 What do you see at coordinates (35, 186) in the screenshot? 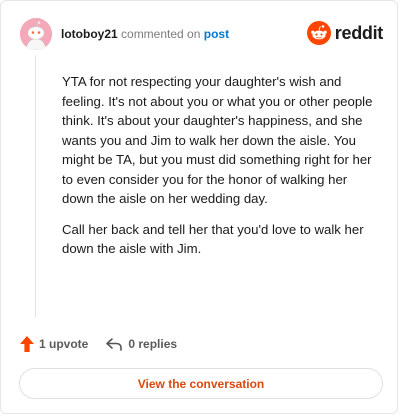
I see `thread-line` at bounding box center [35, 186].